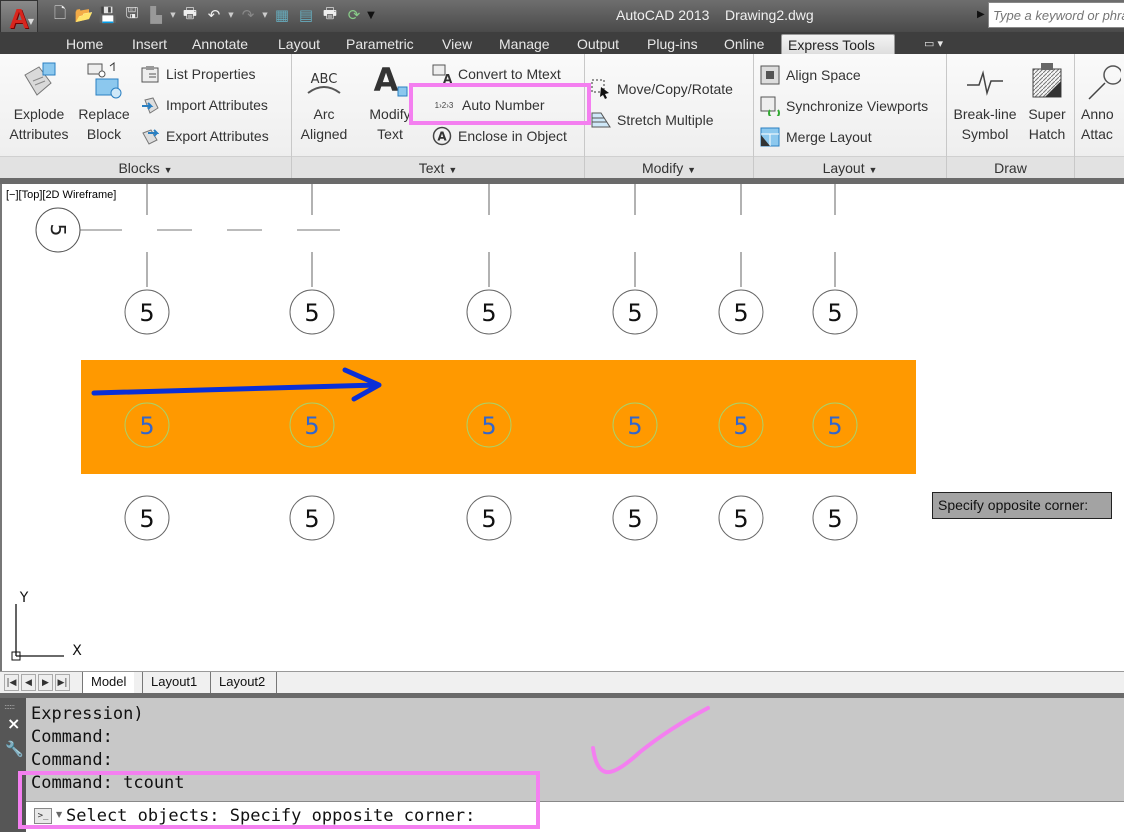 The image size is (1124, 832). What do you see at coordinates (9, 706) in the screenshot?
I see `grip-handle: ::::::` at bounding box center [9, 706].